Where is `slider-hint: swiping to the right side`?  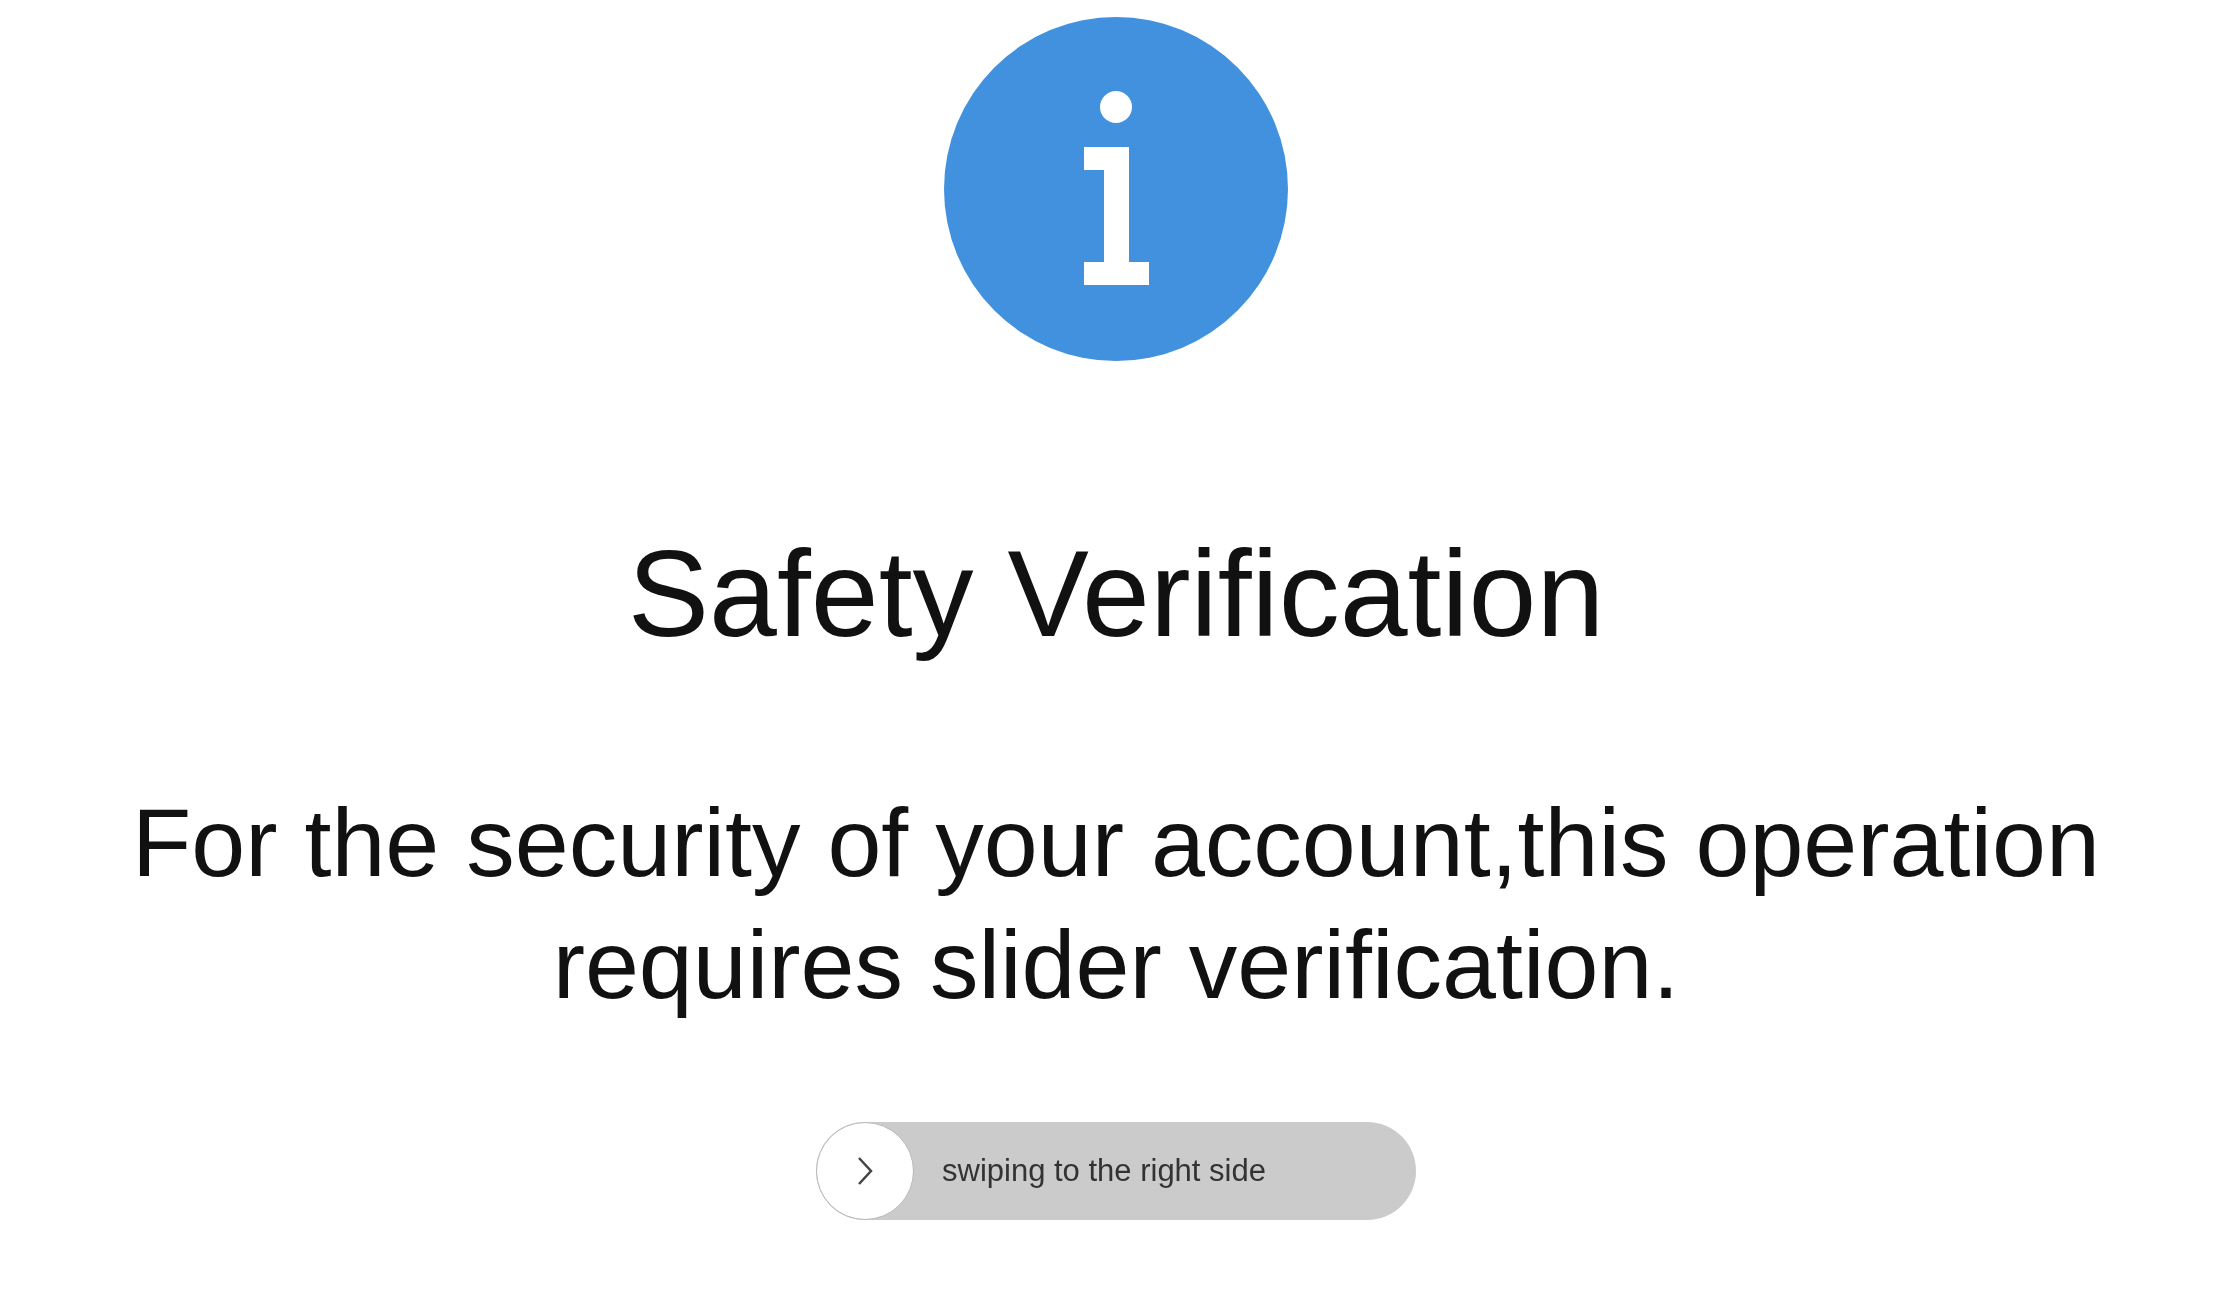
slider-hint: swiping to the right side is located at coordinates (1104, 1171).